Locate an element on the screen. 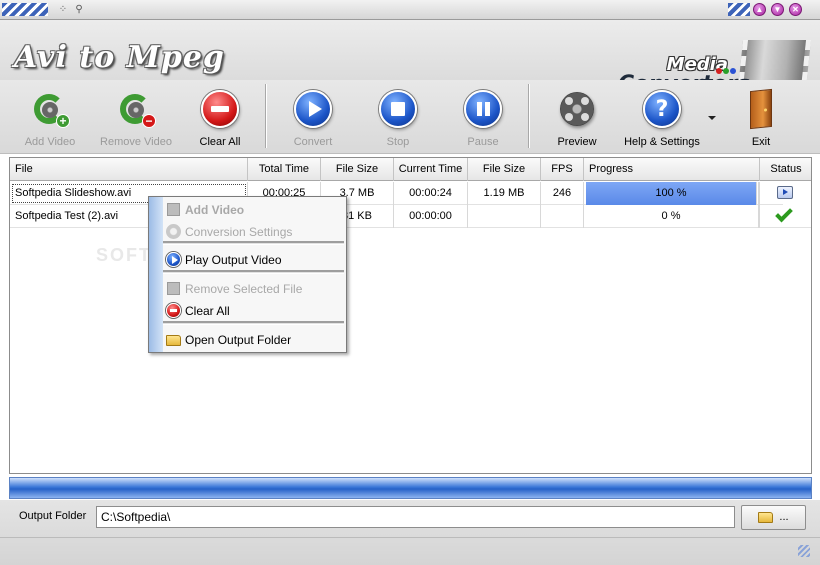 Image resolution: width=820 pixels, height=565 pixels. menu-item-label: Add Video is located at coordinates (215, 210).